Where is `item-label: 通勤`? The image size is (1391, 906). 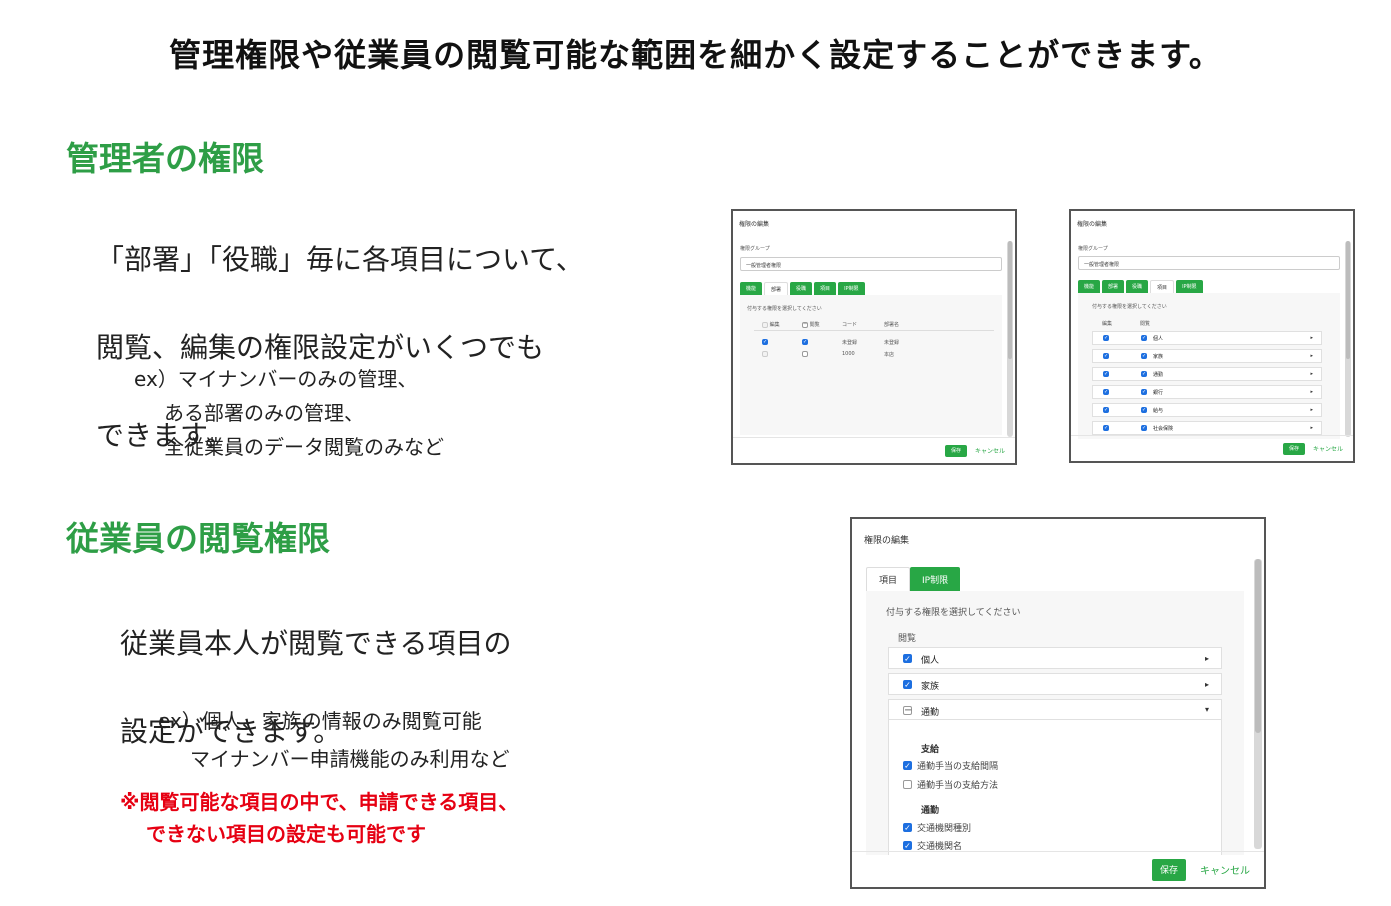
item-label: 通勤 is located at coordinates (930, 713).